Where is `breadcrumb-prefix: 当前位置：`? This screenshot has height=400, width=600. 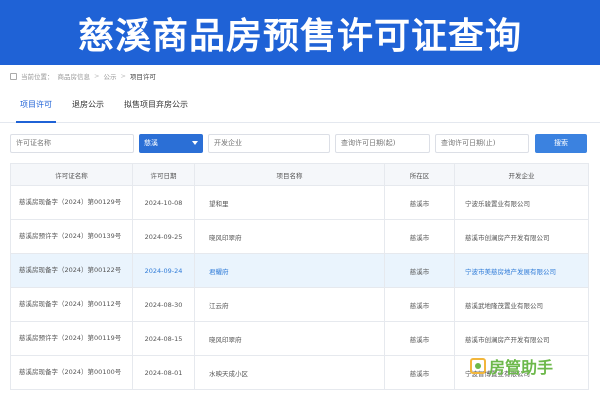
breadcrumb-prefix: 当前位置： is located at coordinates (37, 77).